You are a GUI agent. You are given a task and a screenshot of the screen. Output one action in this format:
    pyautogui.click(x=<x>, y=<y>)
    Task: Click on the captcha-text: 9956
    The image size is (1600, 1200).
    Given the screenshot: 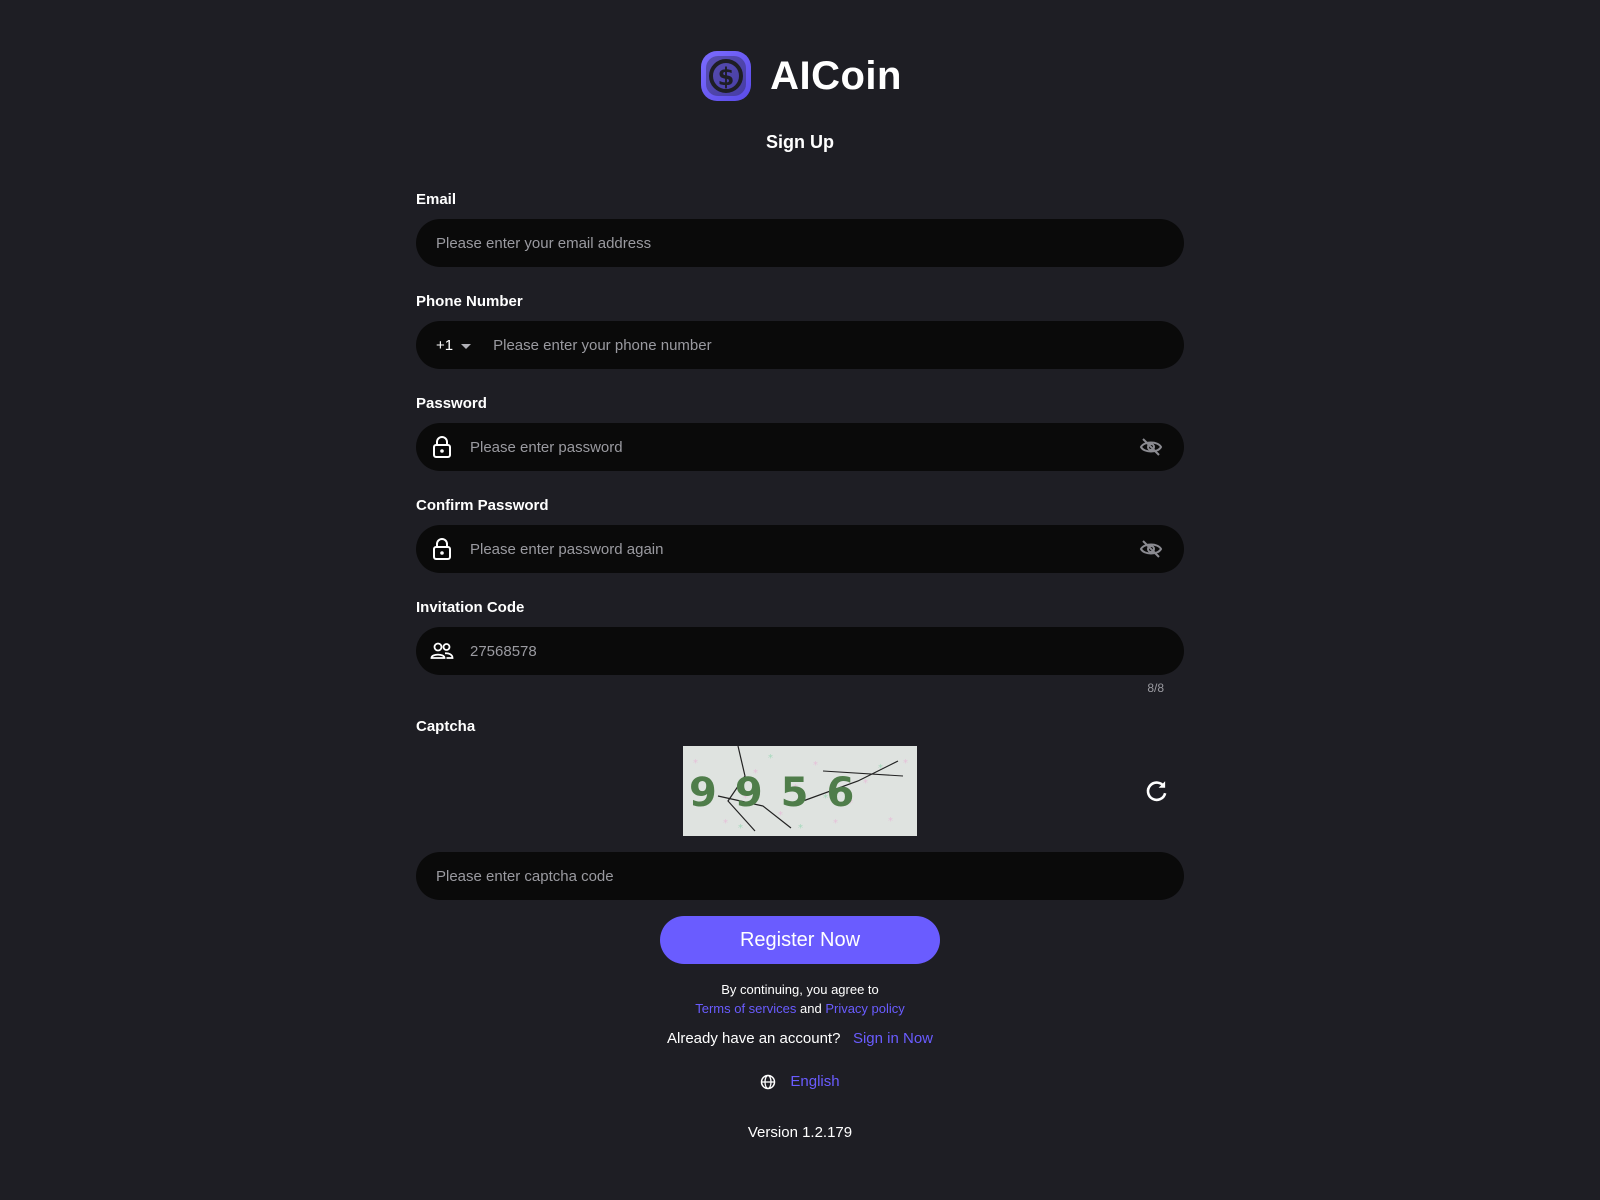 What is the action you would take?
    pyautogui.click(x=780, y=793)
    